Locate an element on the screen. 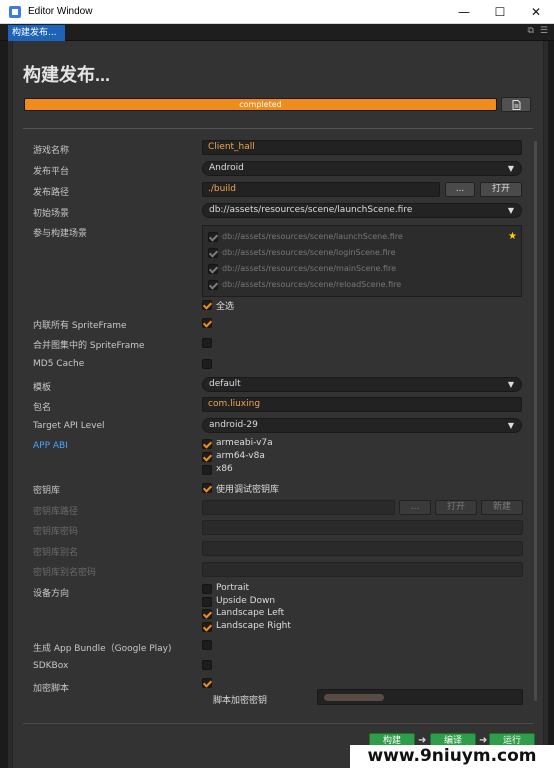 The image size is (554, 768). encrypt-key-input is located at coordinates (420, 697).